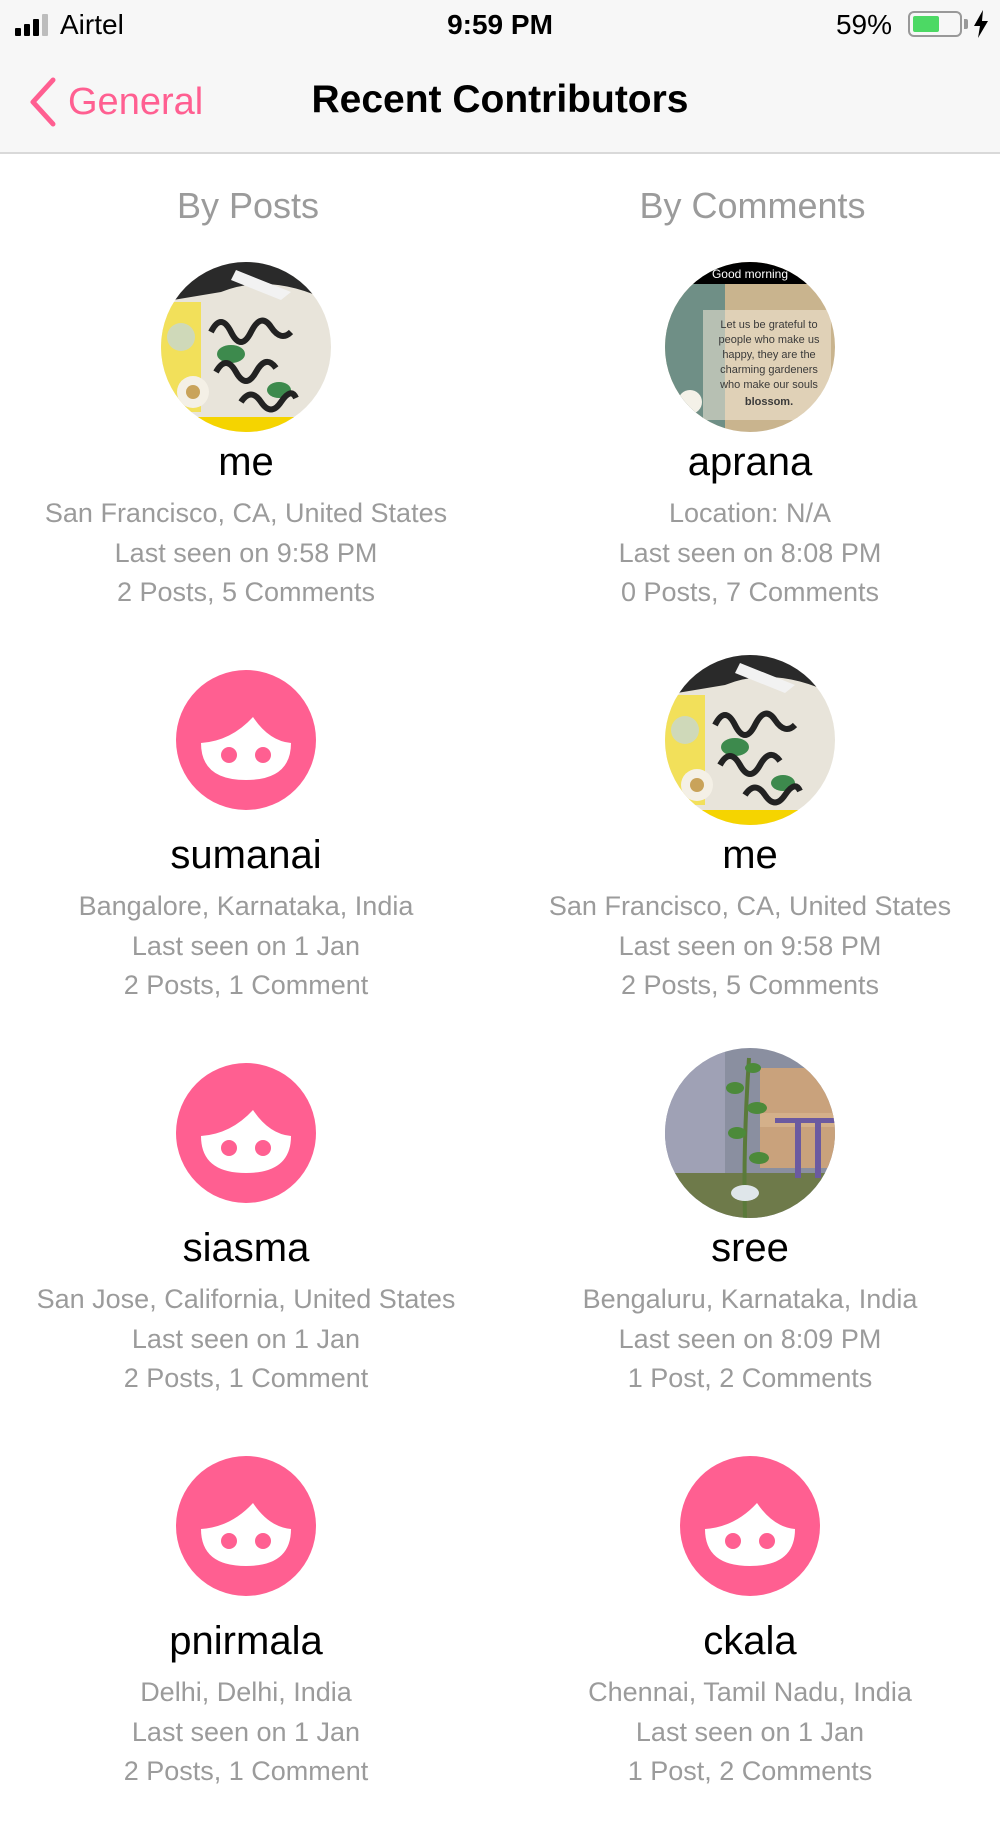  I want to click on contributor-last-seen: Last seen on 8:08 PM, so click(750, 553).